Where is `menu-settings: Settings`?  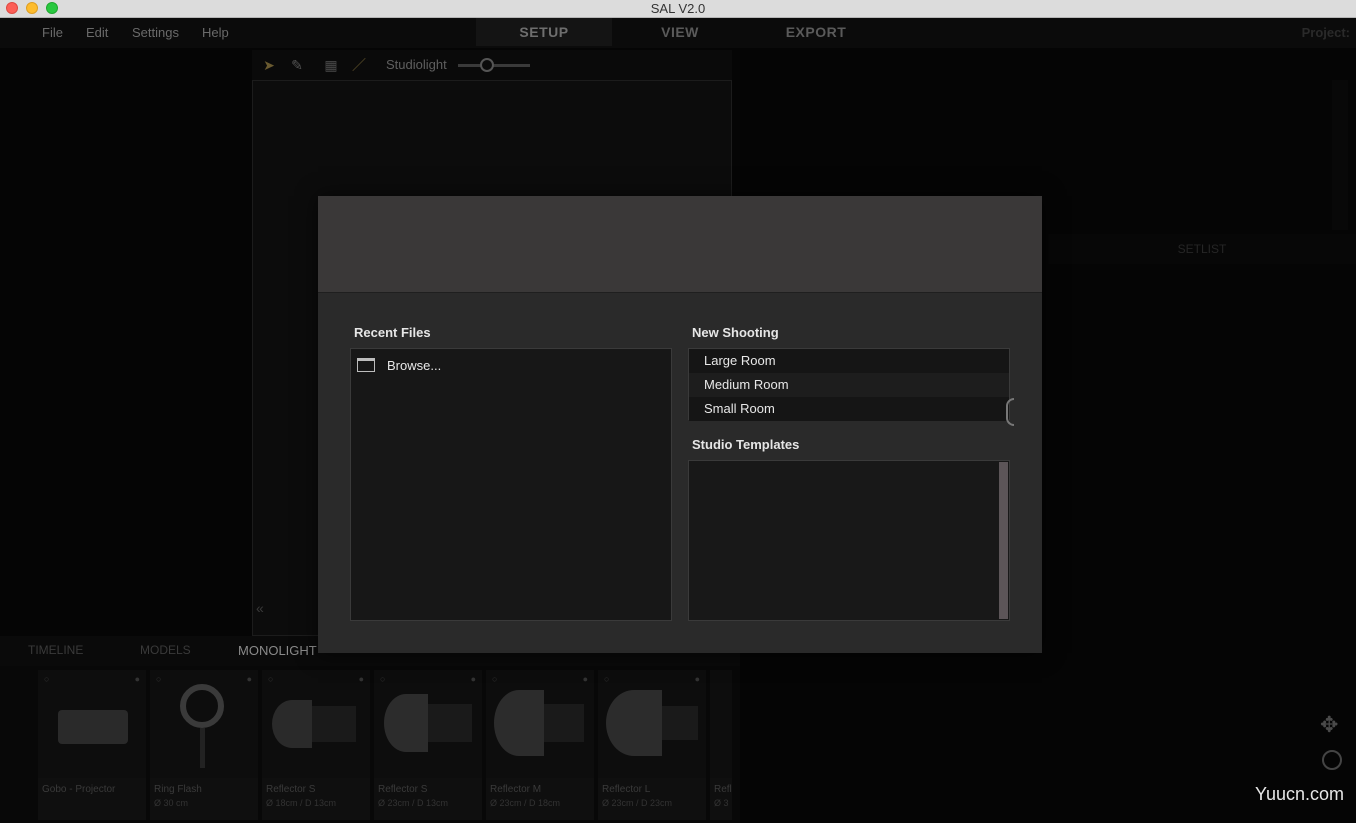
menu-settings: Settings is located at coordinates (155, 32).